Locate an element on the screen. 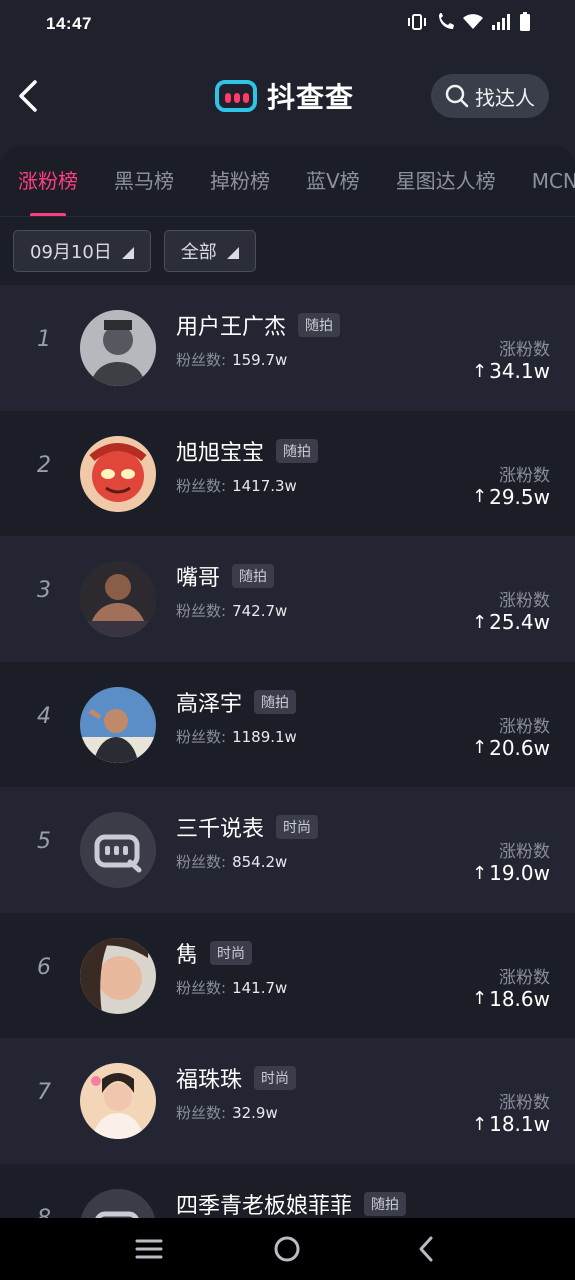  name-line: 旭旭宝宝 随拍 is located at coordinates (247, 451).